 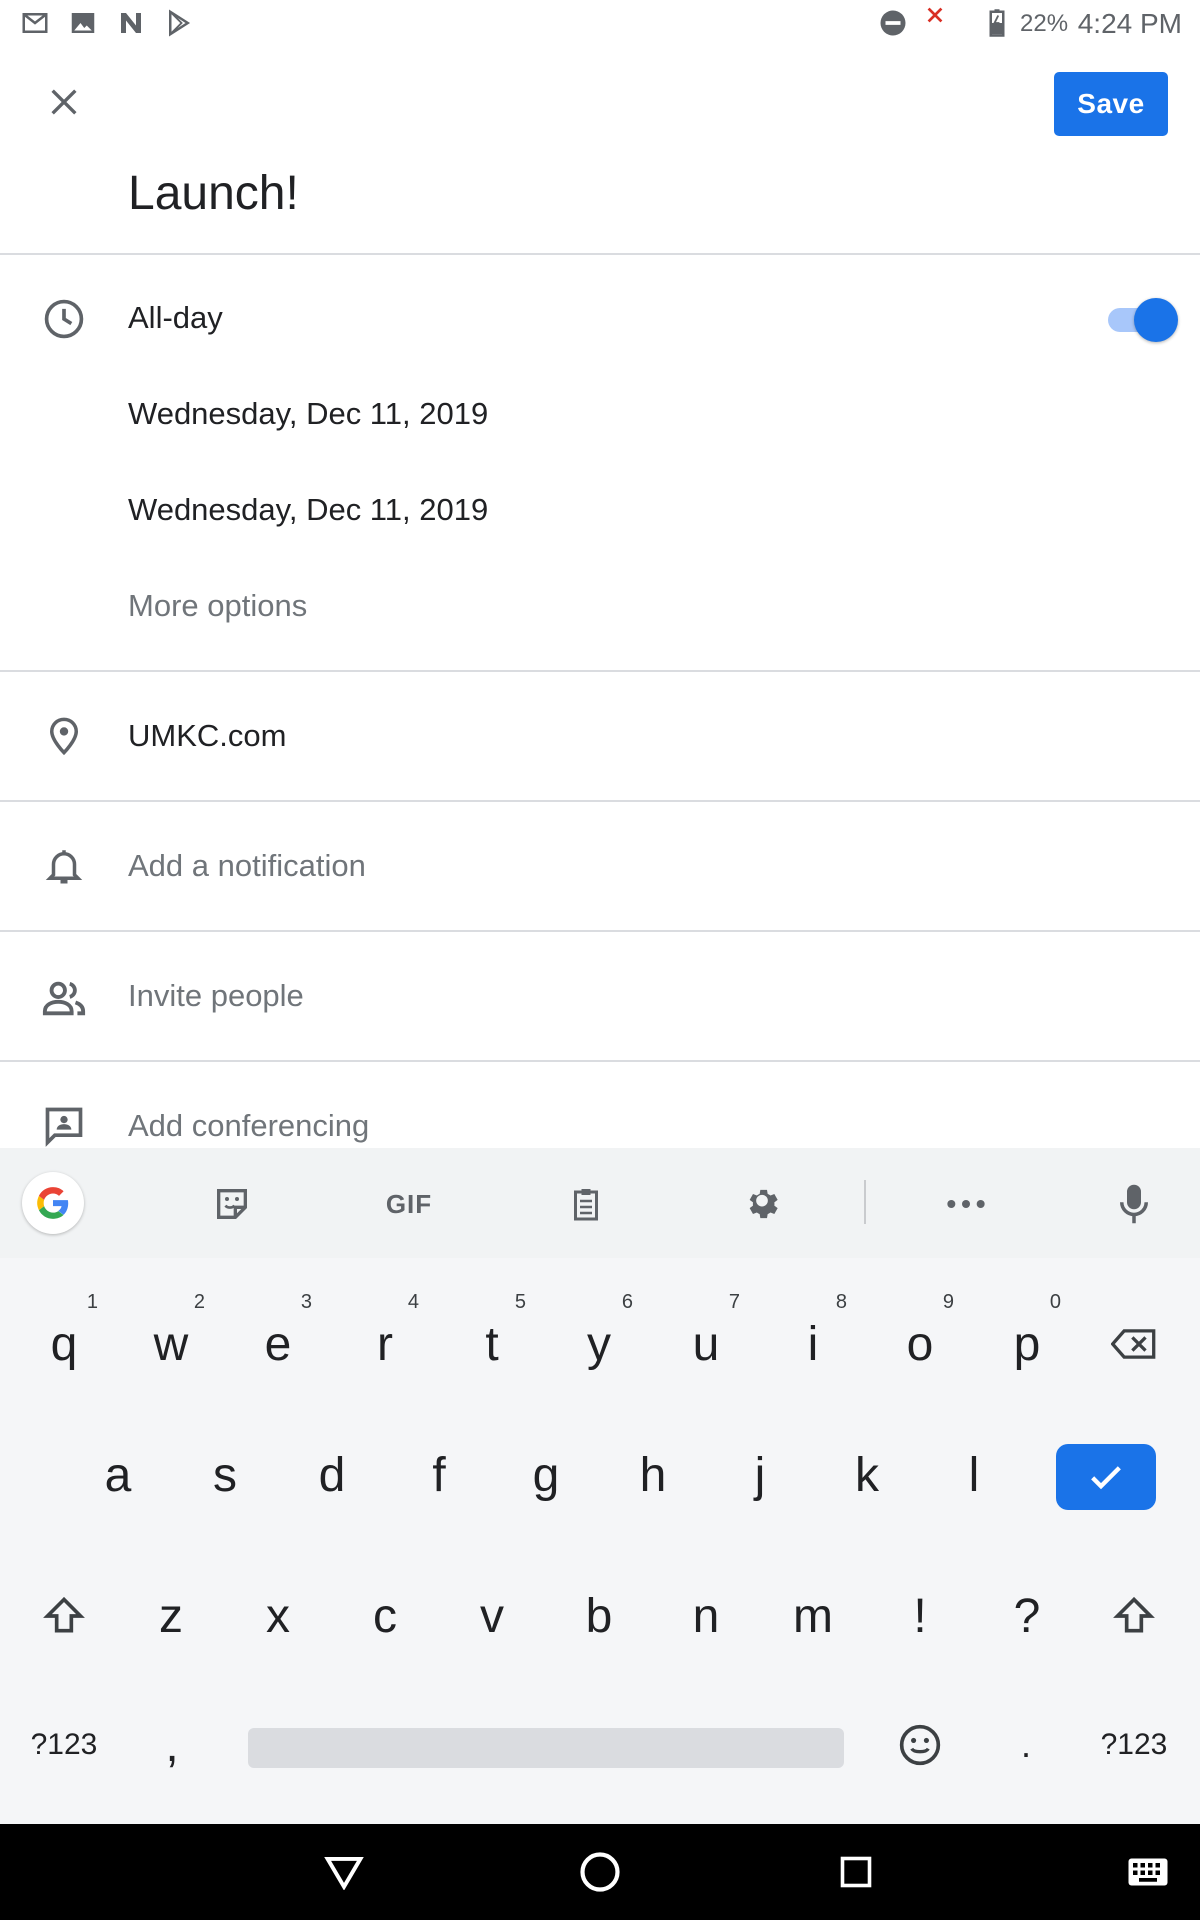 I want to click on close-button, so click(x=64, y=102).